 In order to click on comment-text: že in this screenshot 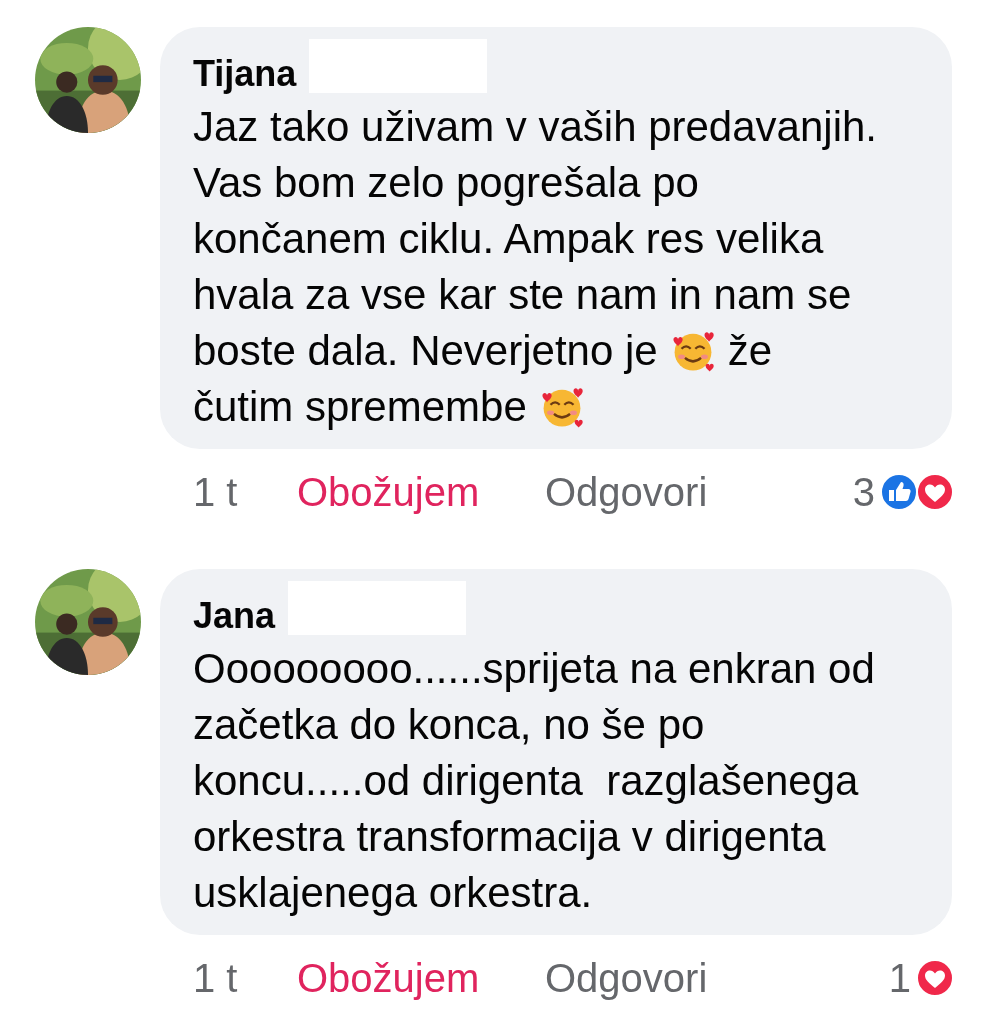, I will do `click(749, 351)`.